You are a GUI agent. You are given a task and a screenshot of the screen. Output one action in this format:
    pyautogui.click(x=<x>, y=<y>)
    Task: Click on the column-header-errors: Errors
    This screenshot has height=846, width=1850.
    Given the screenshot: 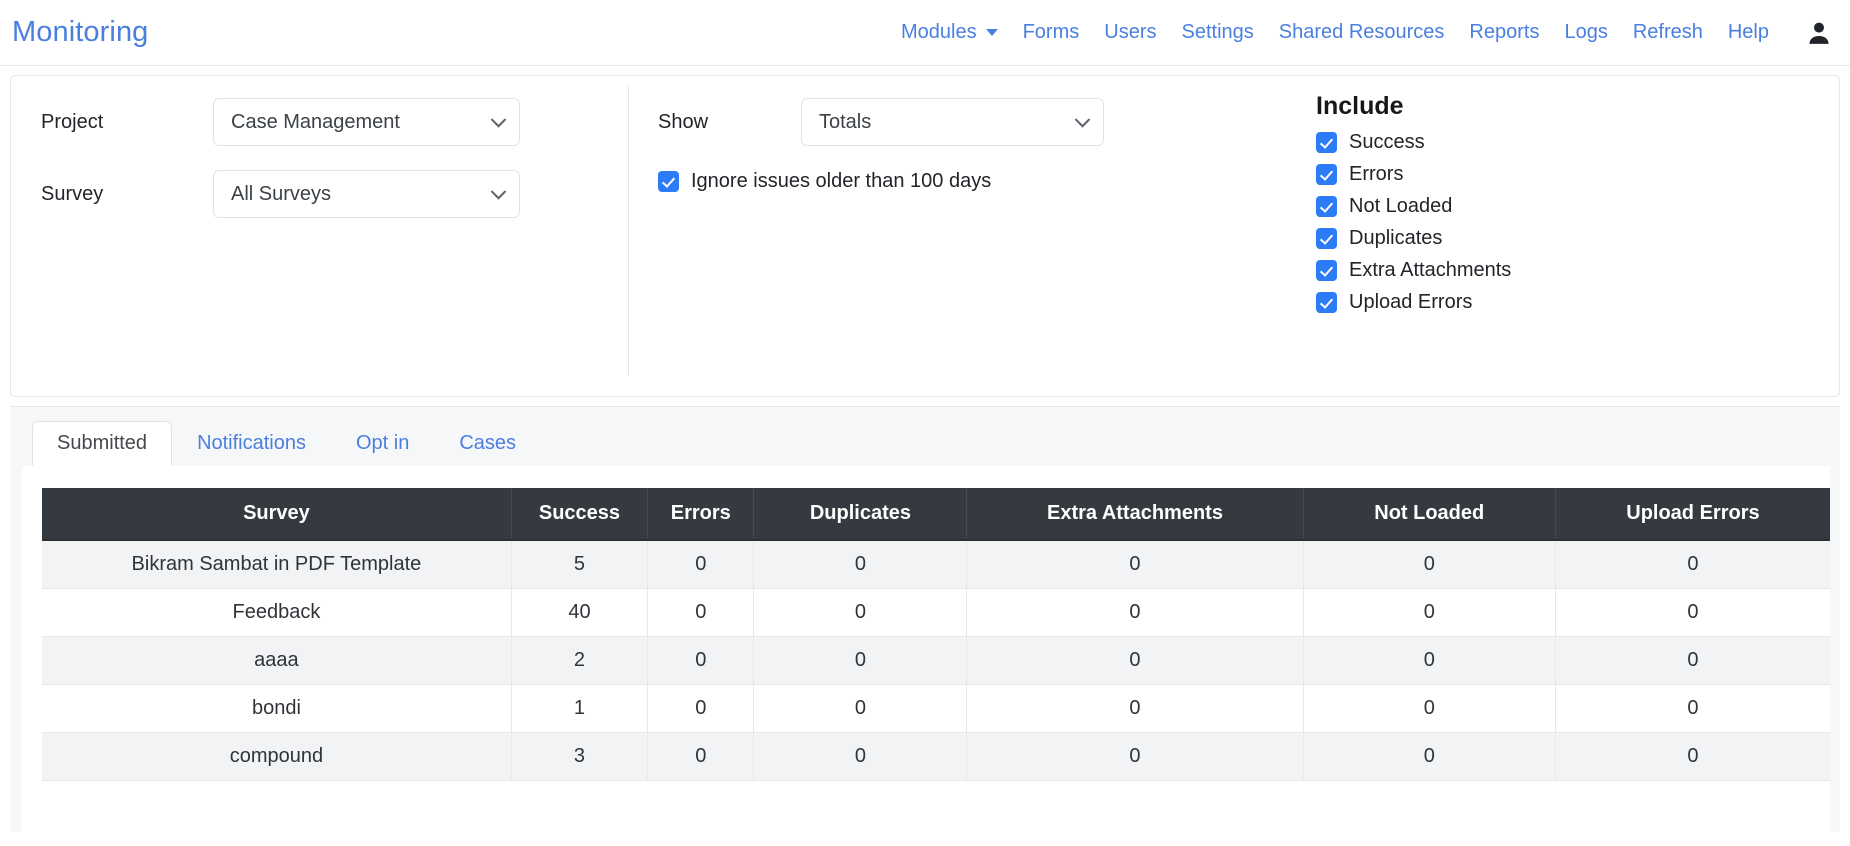 What is the action you would take?
    pyautogui.click(x=701, y=514)
    